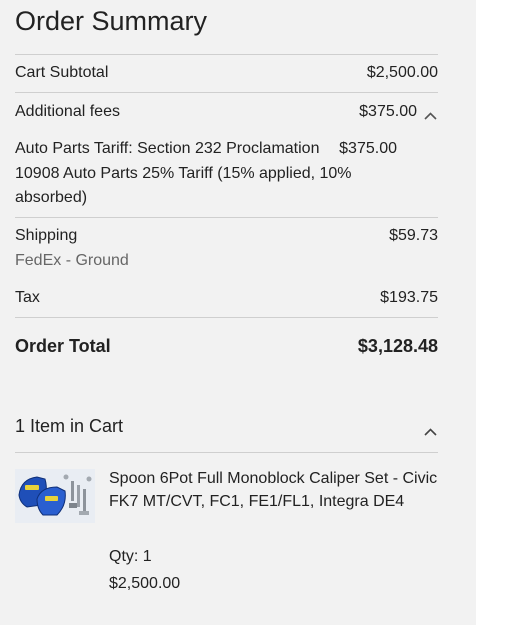 The width and height of the screenshot is (517, 625). Describe the element at coordinates (397, 346) in the screenshot. I see `order-total-value: $3,128.48` at that location.